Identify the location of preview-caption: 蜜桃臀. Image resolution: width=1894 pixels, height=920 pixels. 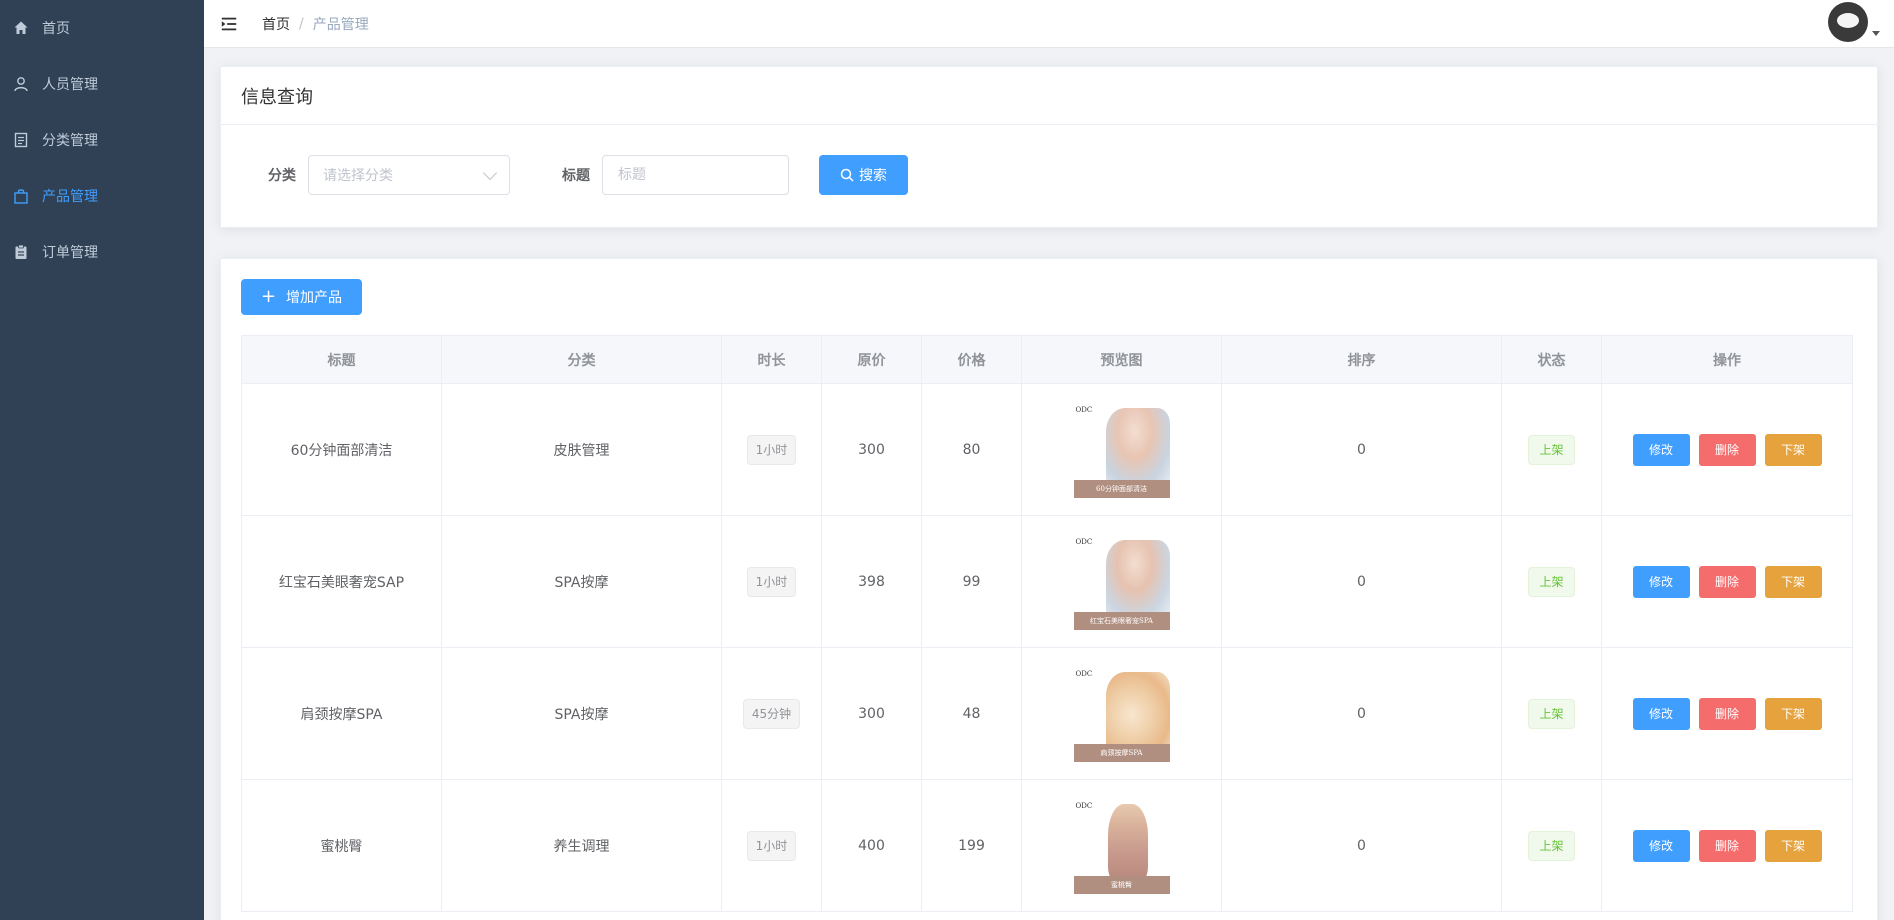
(1121, 884).